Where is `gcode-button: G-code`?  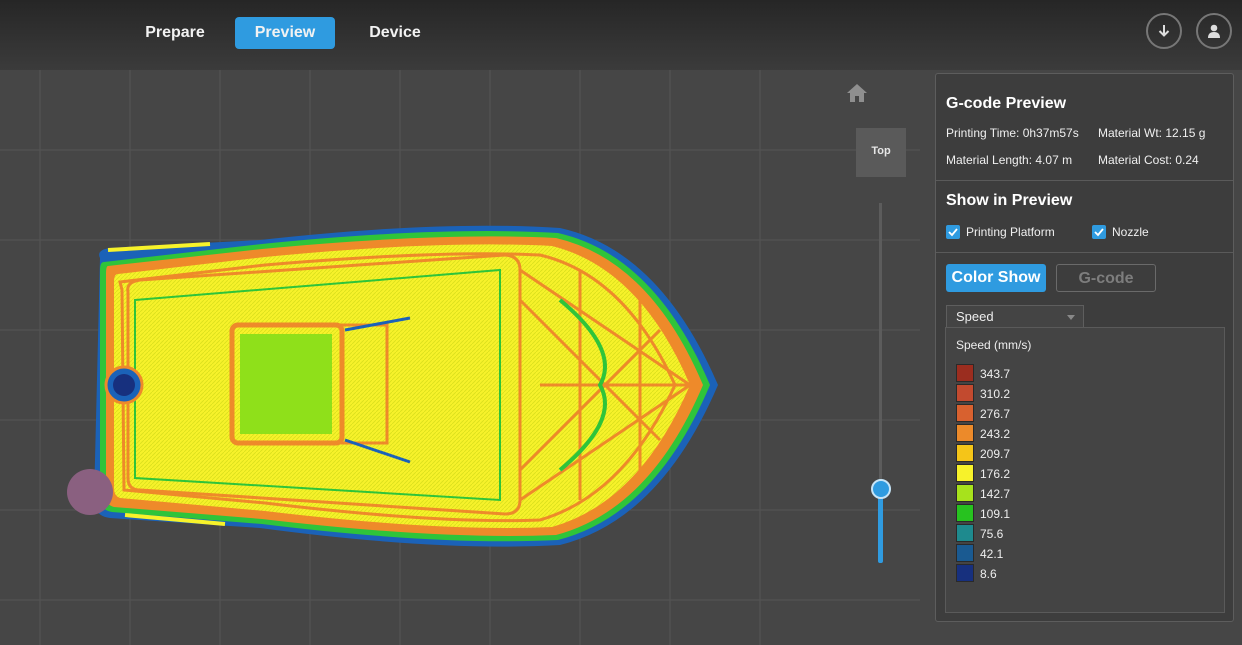 gcode-button: G-code is located at coordinates (1106, 278).